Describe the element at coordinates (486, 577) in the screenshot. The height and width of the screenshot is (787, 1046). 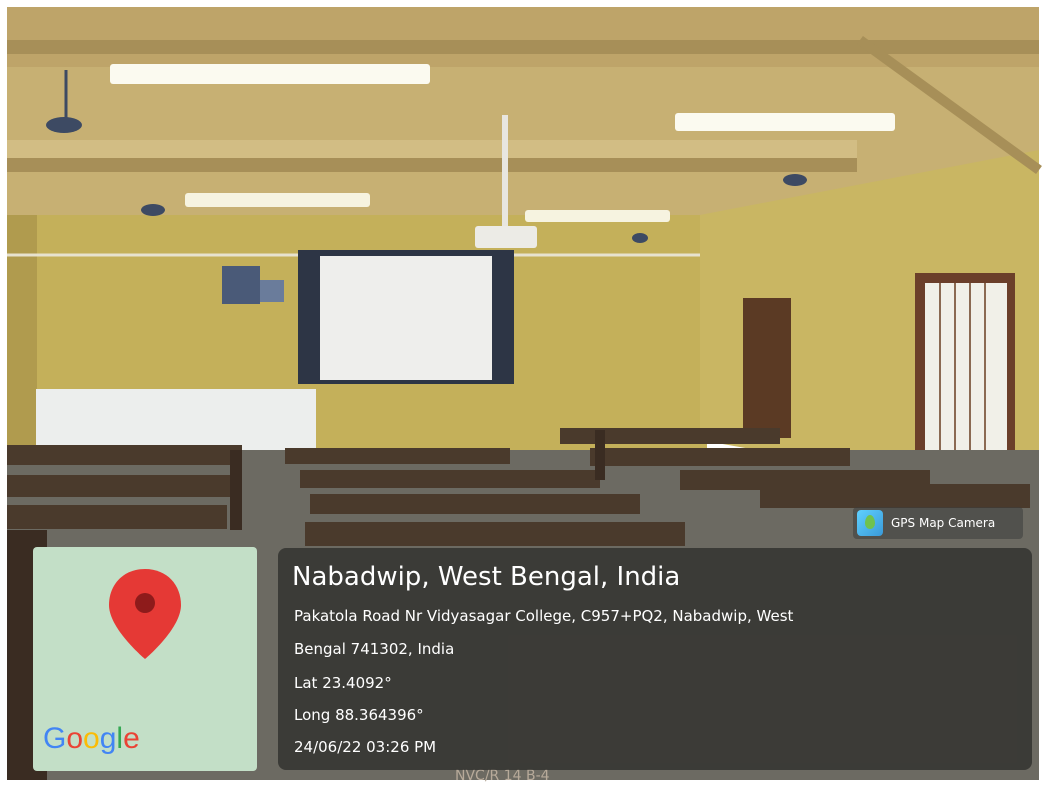
I see `location-title: Nabadwip, West Bengal, India` at that location.